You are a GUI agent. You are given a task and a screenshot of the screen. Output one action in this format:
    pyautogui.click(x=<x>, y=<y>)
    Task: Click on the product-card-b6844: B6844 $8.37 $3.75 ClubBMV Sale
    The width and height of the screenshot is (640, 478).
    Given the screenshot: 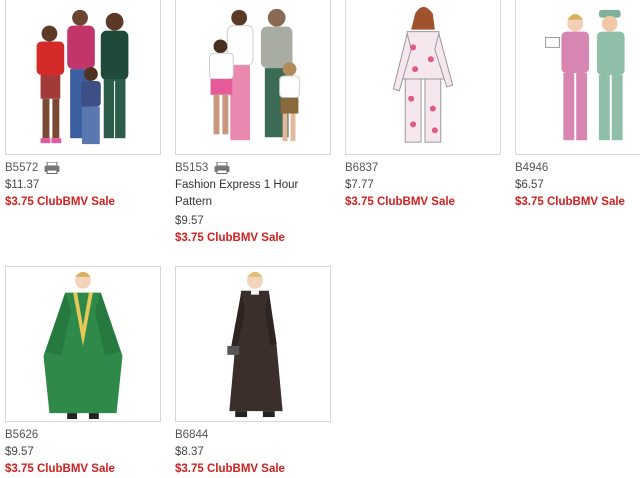 What is the action you would take?
    pyautogui.click(x=255, y=372)
    